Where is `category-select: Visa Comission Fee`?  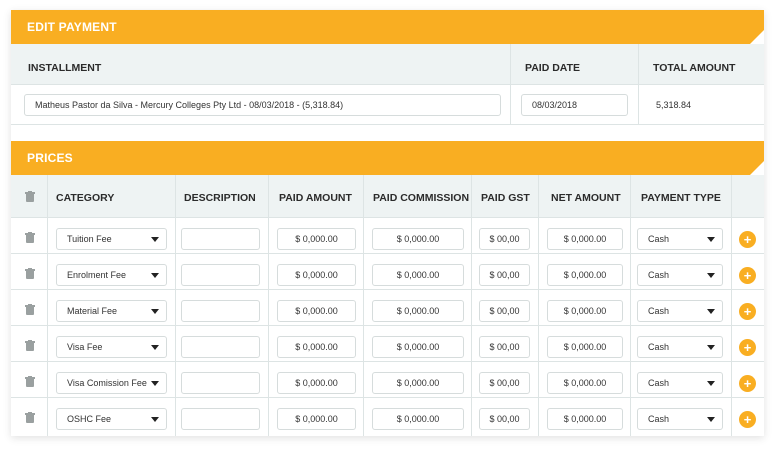 category-select: Visa Comission Fee is located at coordinates (111, 383).